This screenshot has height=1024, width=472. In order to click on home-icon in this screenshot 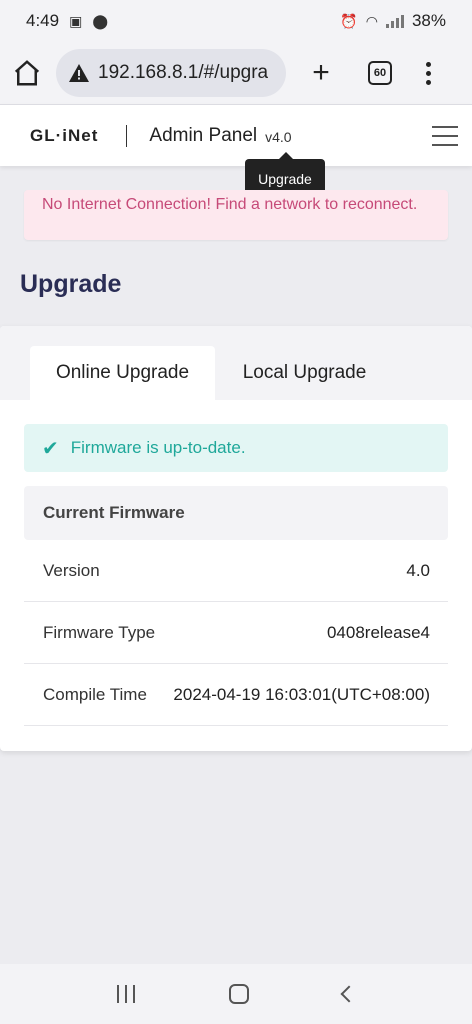, I will do `click(27, 73)`.